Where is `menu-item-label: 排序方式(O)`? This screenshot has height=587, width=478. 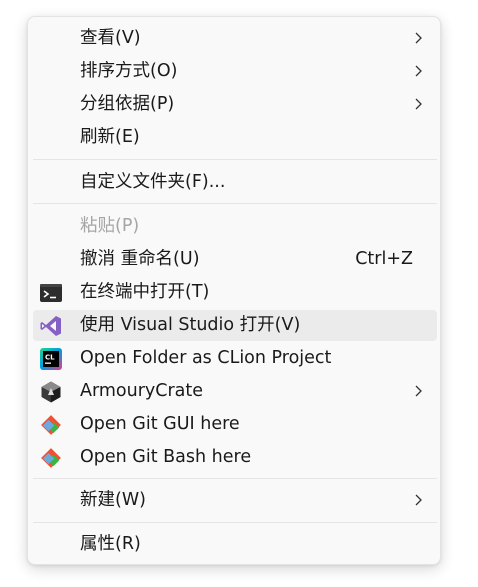 menu-item-label: 排序方式(O) is located at coordinates (129, 71).